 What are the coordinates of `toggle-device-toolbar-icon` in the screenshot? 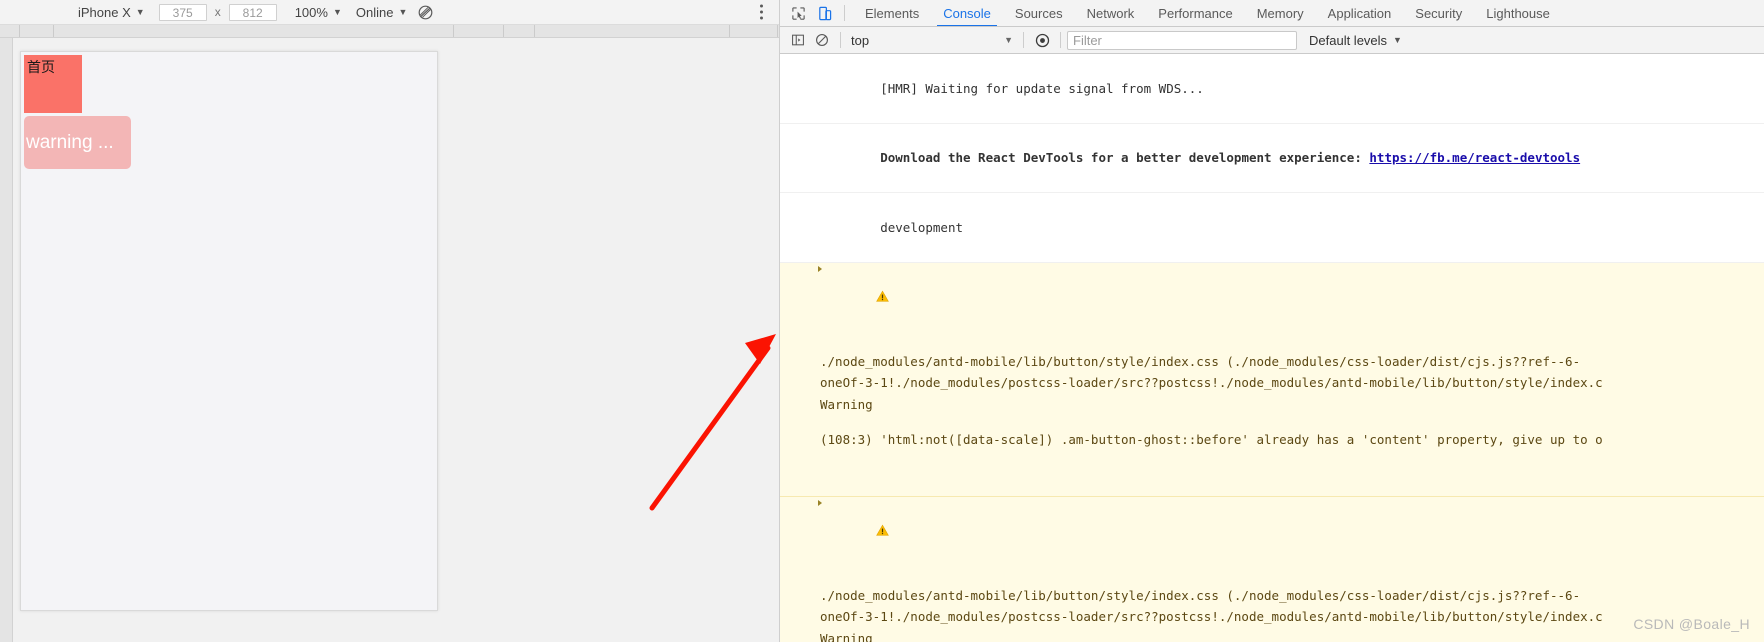 It's located at (824, 13).